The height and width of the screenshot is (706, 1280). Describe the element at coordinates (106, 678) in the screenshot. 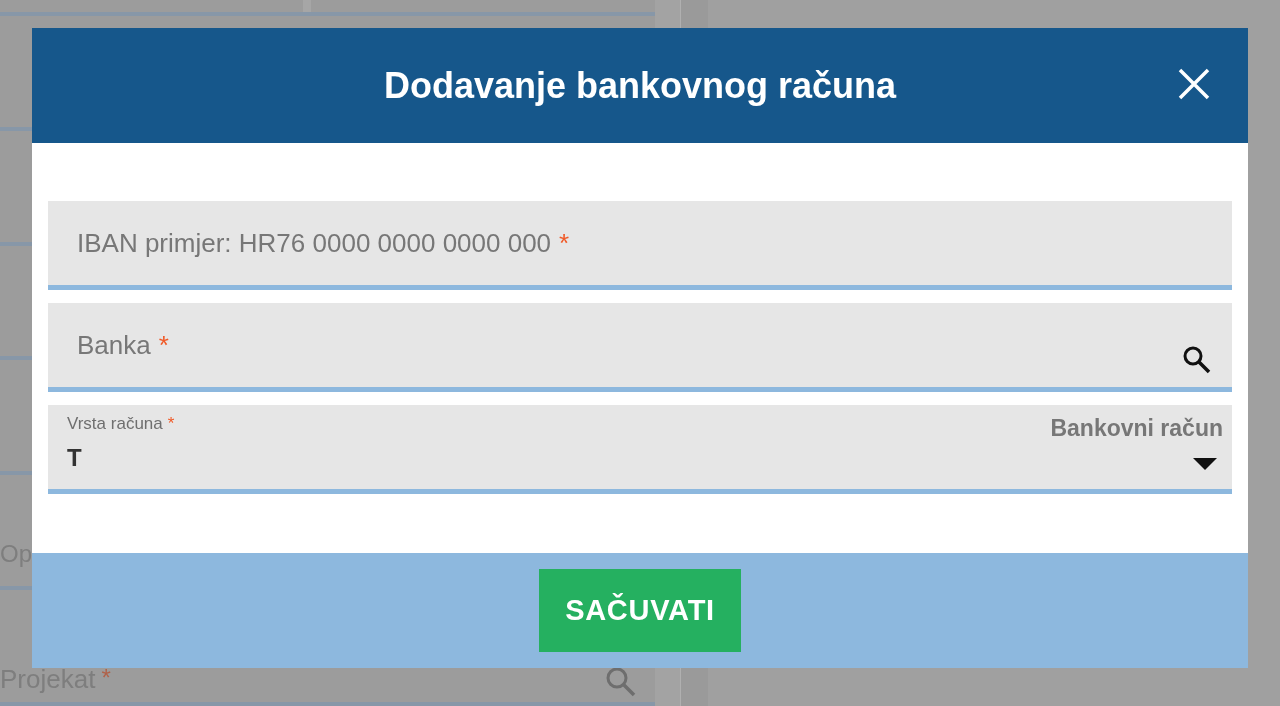

I see `required-mark: *` at that location.